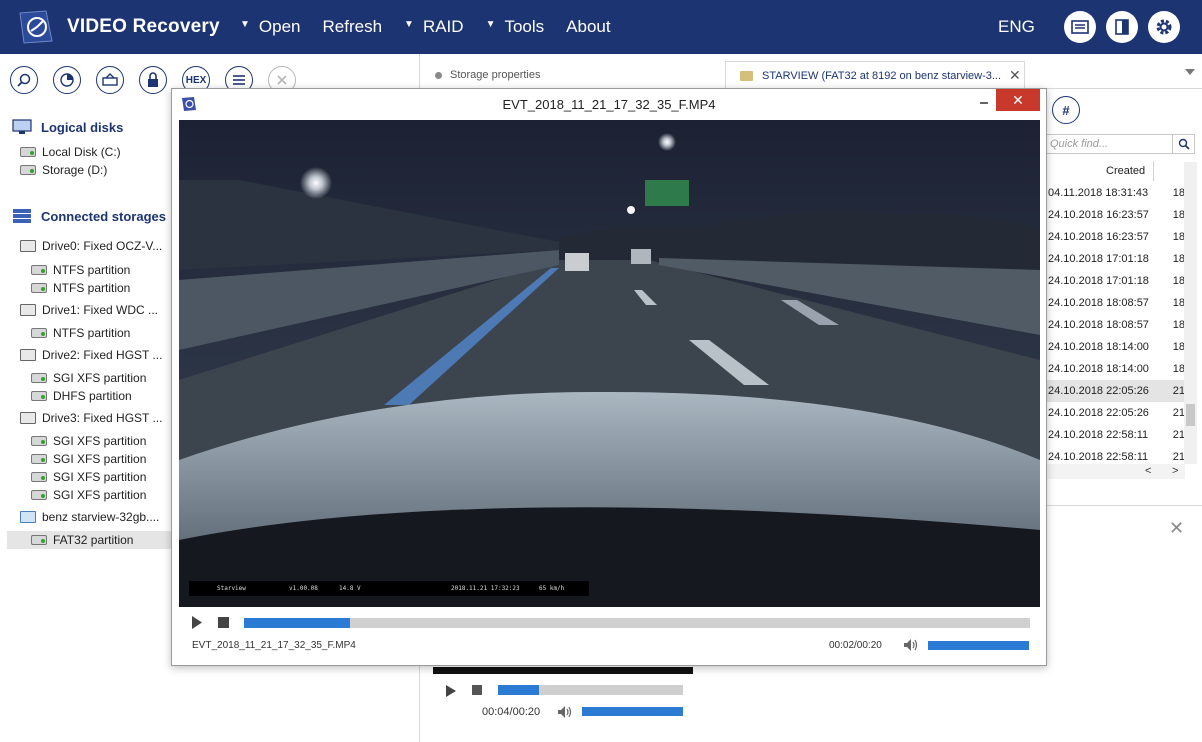 The image size is (1202, 742). I want to click on close-icon: ✕, so click(1018, 99).